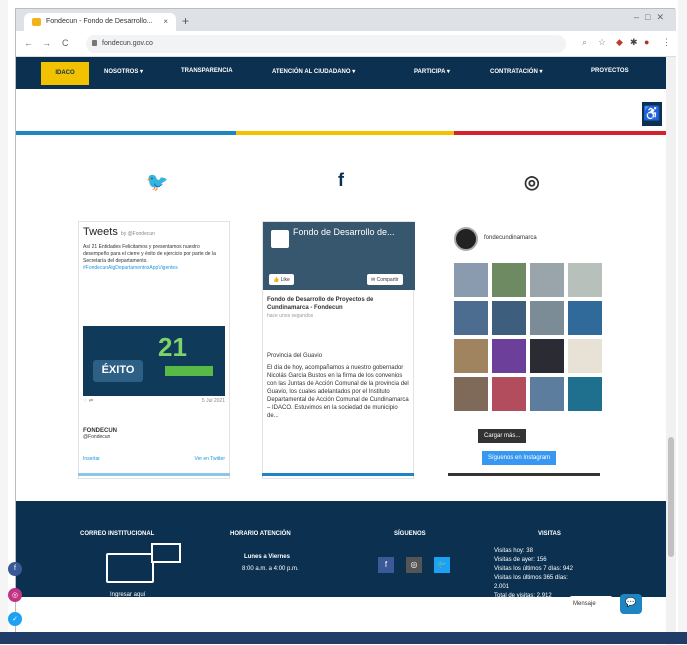 Image resolution: width=687 pixels, height=645 pixels. I want to click on stripe-red, so click(560, 133).